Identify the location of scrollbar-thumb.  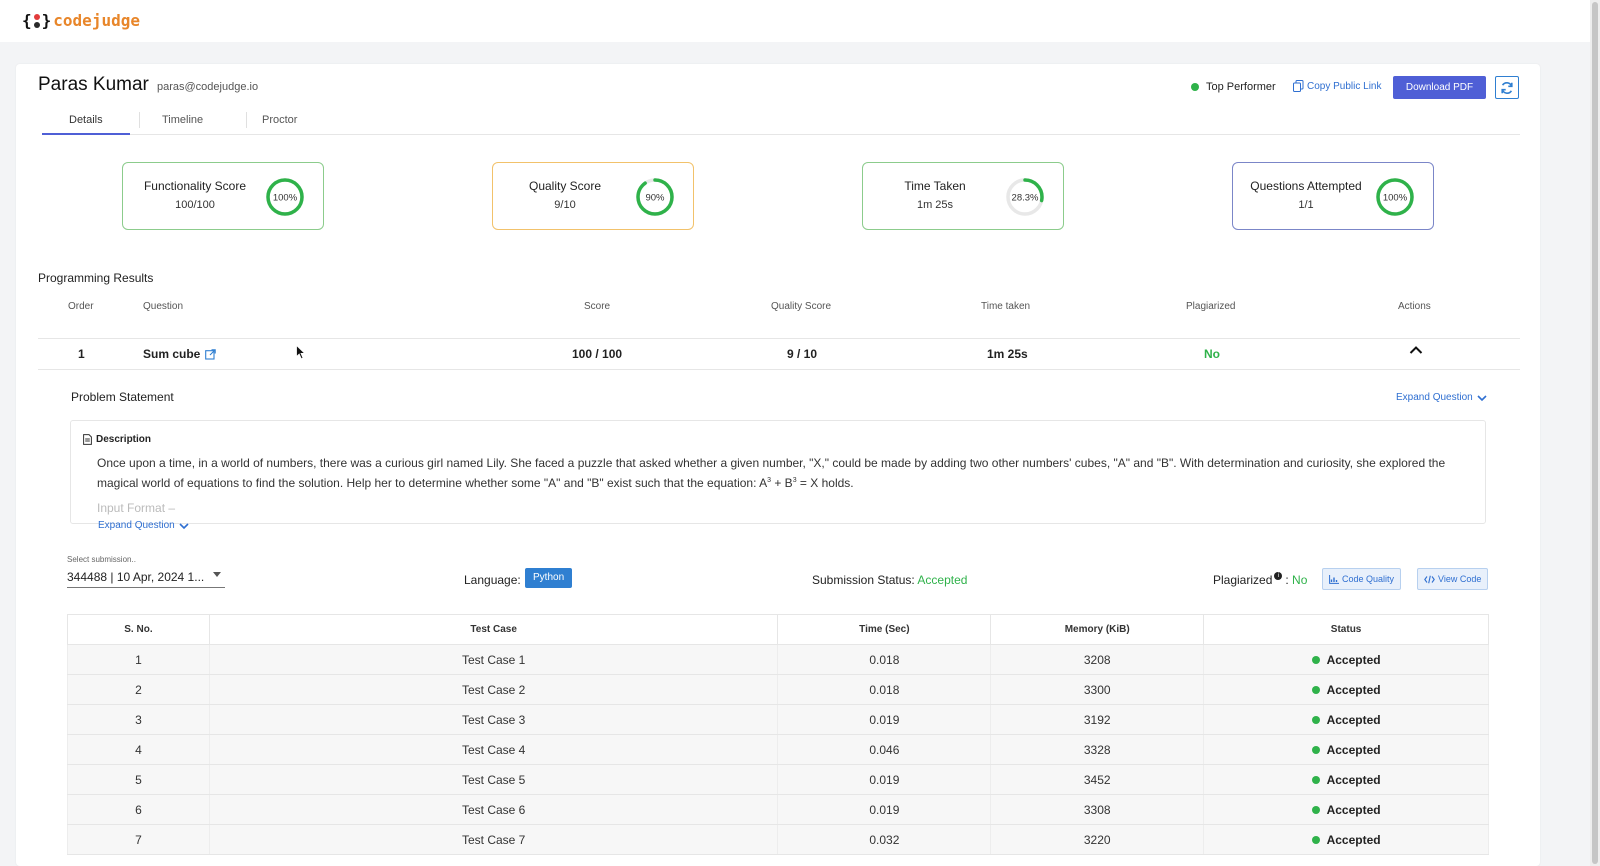
(1595, 433).